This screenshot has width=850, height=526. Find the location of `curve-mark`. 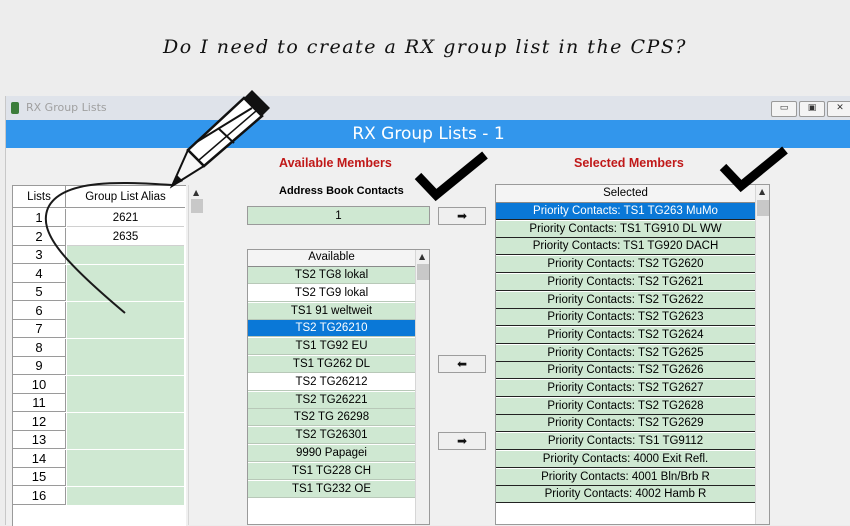

curve-mark is located at coordinates (108, 247).